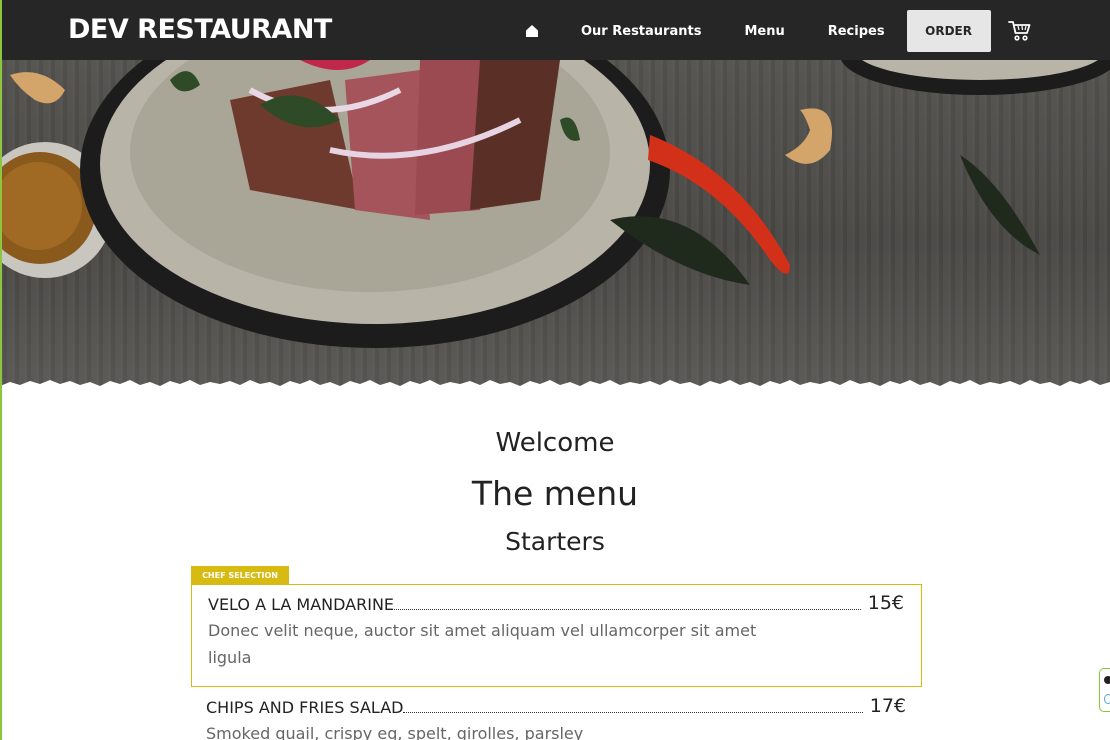  What do you see at coordinates (532, 31) in the screenshot?
I see `home-icon` at bounding box center [532, 31].